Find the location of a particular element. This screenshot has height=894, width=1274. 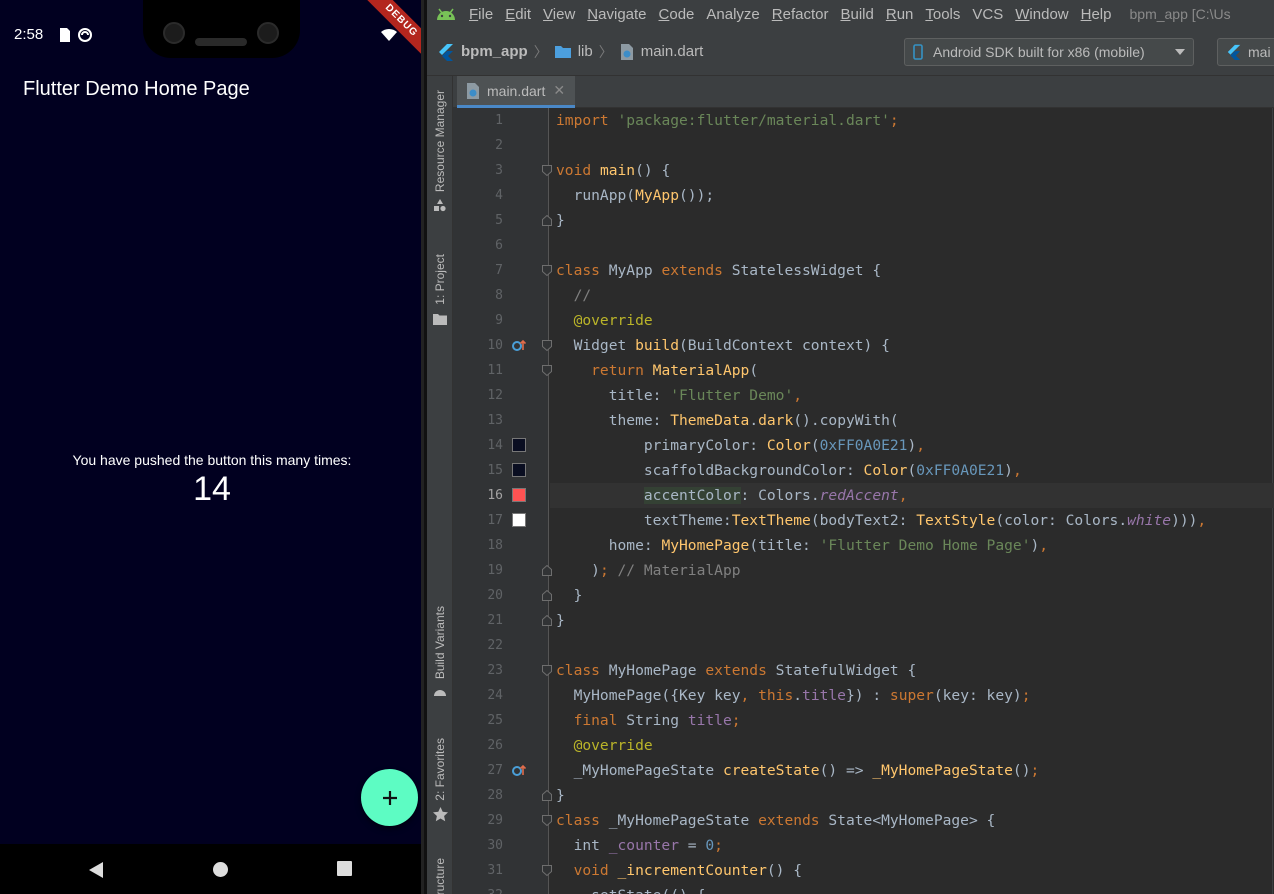

menu-item-code: Code is located at coordinates (677, 14).